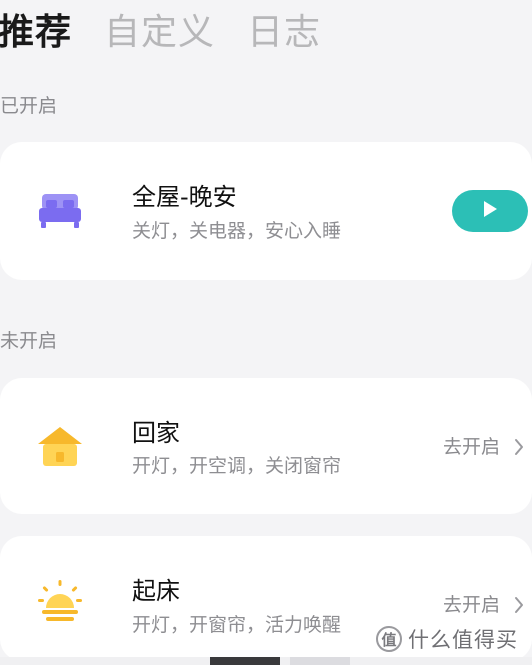 The width and height of the screenshot is (532, 665). Describe the element at coordinates (463, 640) in the screenshot. I see `watermark-text: 什么值得买` at that location.